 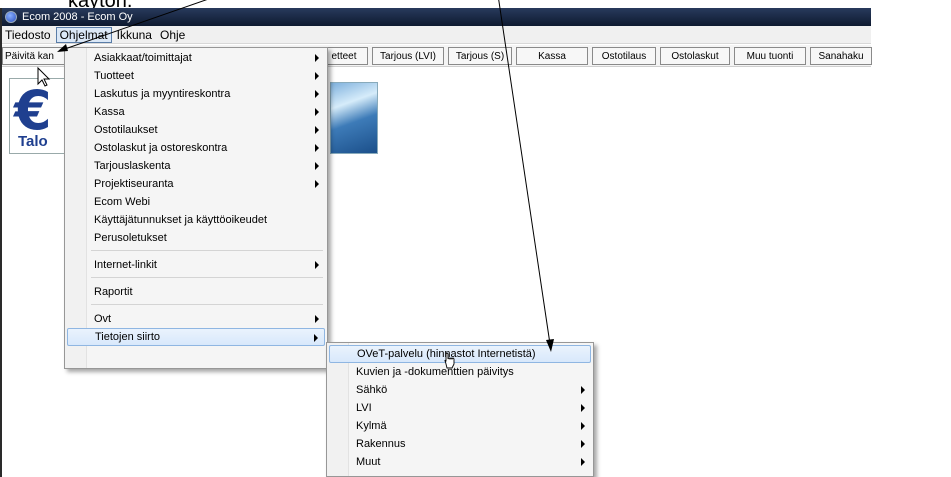 I want to click on menu-ikkuna: Ikkuna, so click(x=134, y=35).